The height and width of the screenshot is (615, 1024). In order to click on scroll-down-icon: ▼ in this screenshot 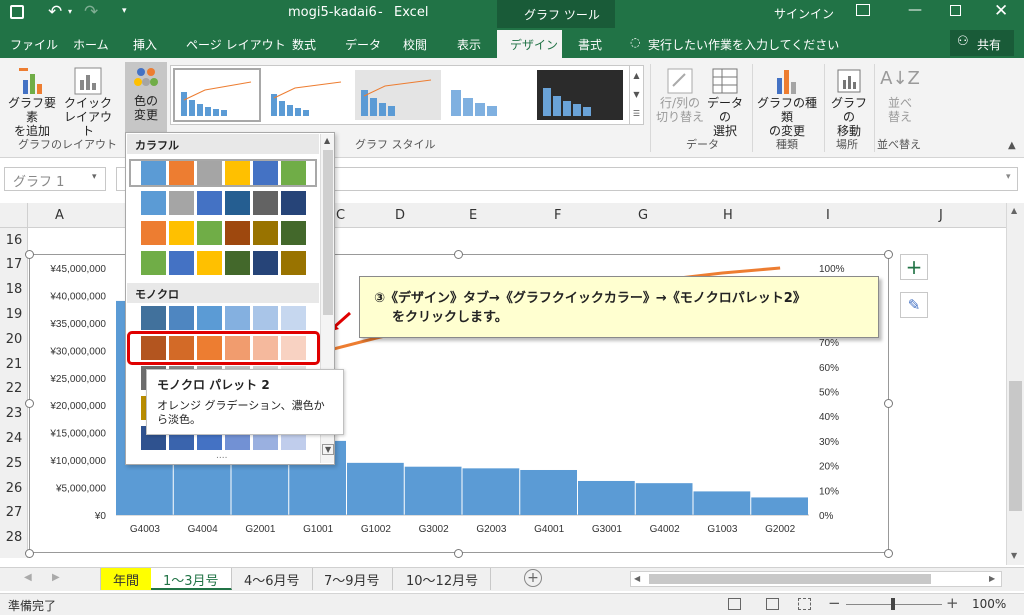, I will do `click(1014, 555)`.